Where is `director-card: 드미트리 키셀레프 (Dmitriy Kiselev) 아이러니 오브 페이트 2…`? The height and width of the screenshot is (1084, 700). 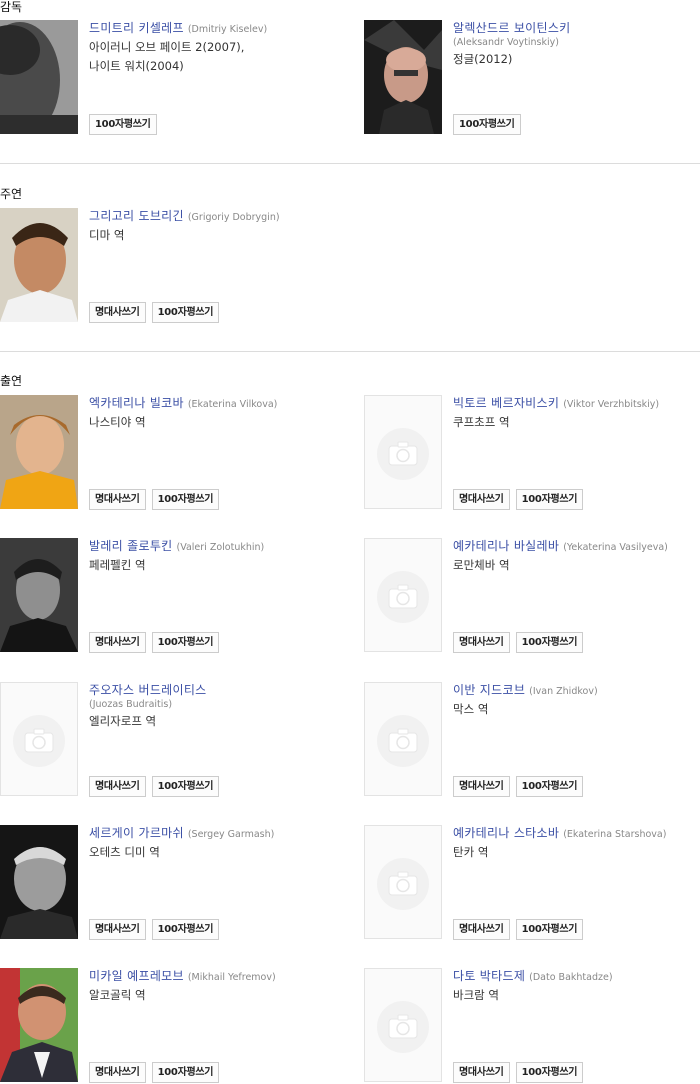 director-card: 드미트리 키셀레프 (Dmitriy Kiselev) 아이러니 오브 페이트 2… is located at coordinates (170, 78).